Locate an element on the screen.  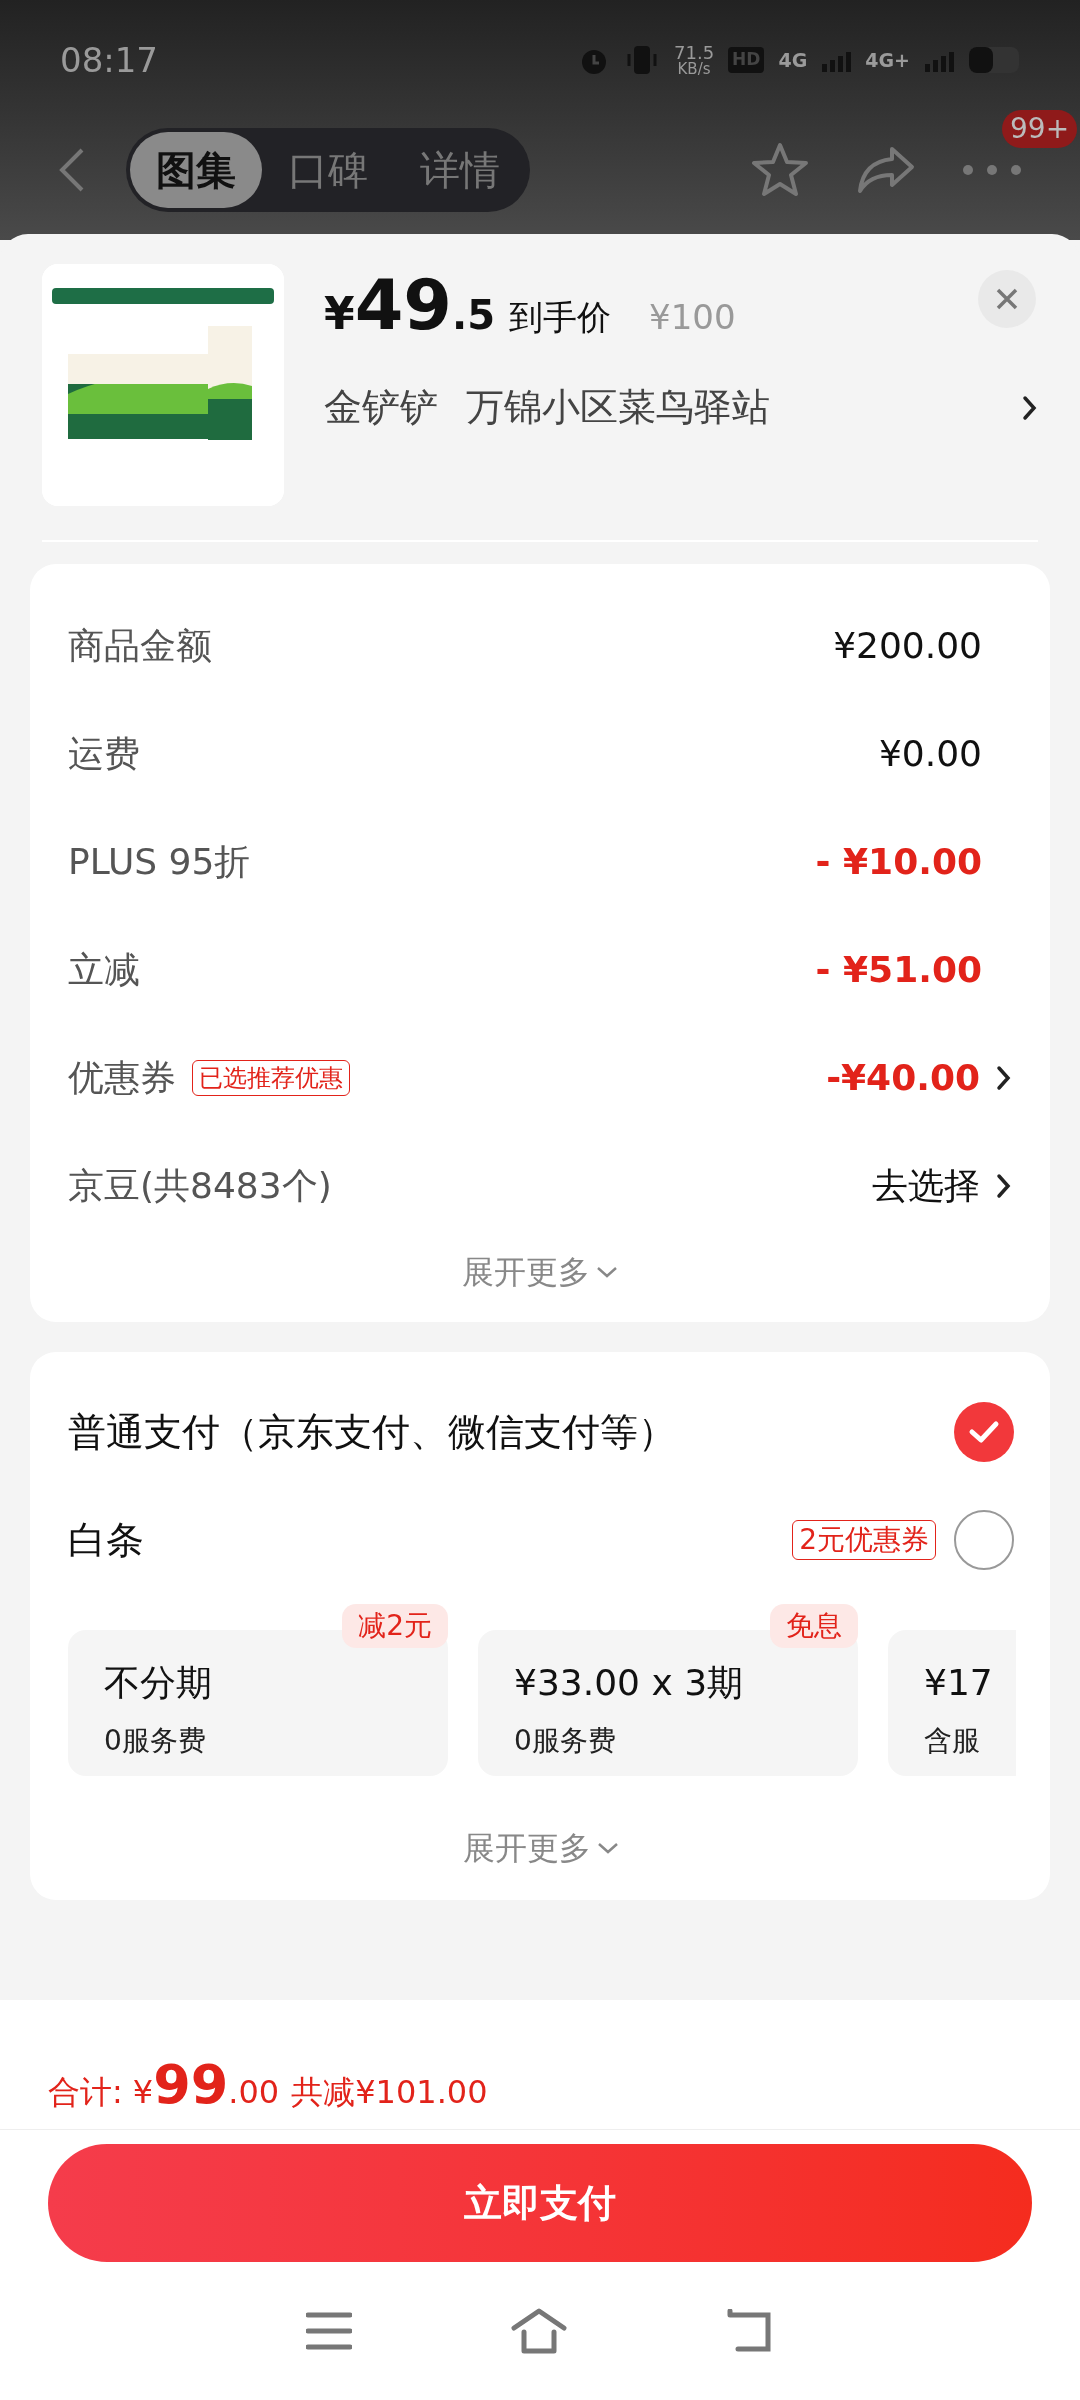
coupon-tag: 2元优惠券 is located at coordinates (864, 1540).